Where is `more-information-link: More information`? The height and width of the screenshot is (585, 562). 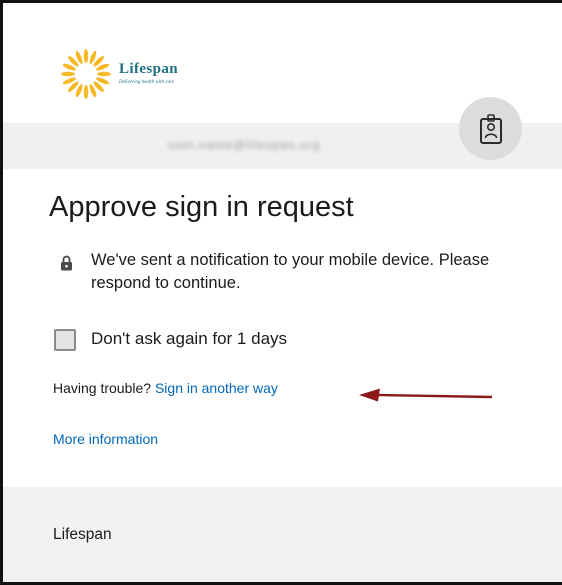 more-information-link: More information is located at coordinates (105, 439).